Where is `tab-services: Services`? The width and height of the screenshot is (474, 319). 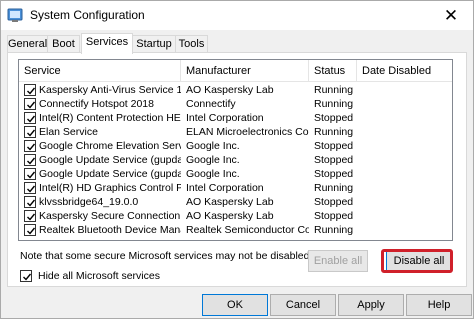
tab-services: Services is located at coordinates (107, 43).